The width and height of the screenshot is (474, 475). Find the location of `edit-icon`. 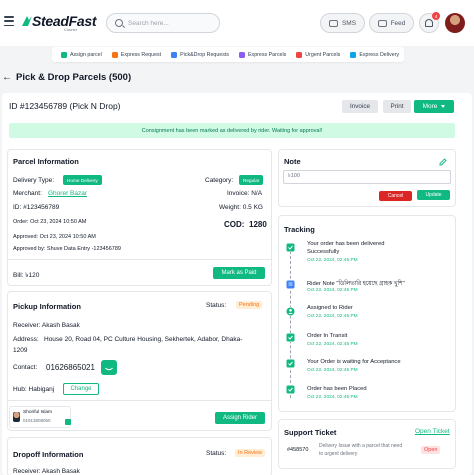

edit-icon is located at coordinates (443, 162).